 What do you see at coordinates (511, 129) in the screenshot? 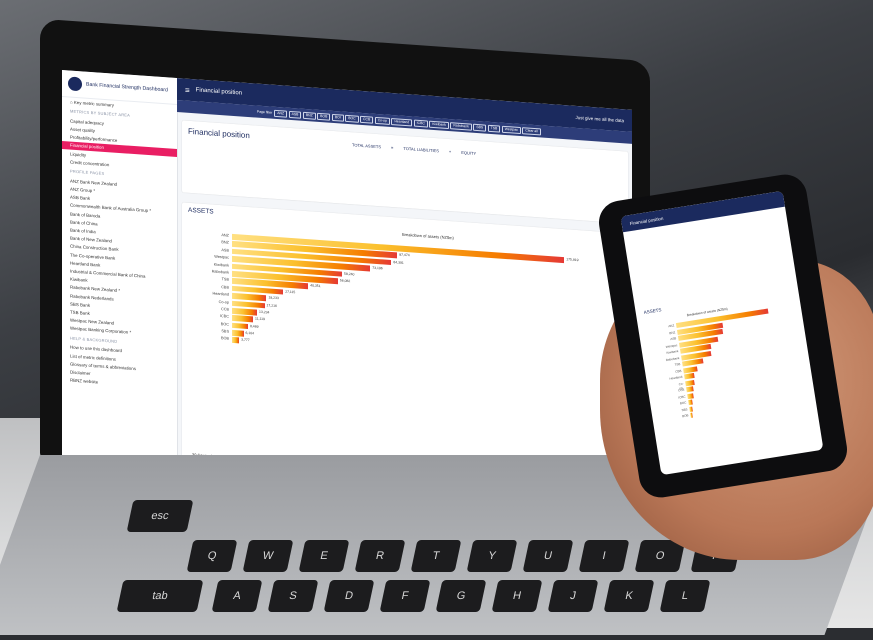
I see `filter-chip: Westpac` at bounding box center [511, 129].